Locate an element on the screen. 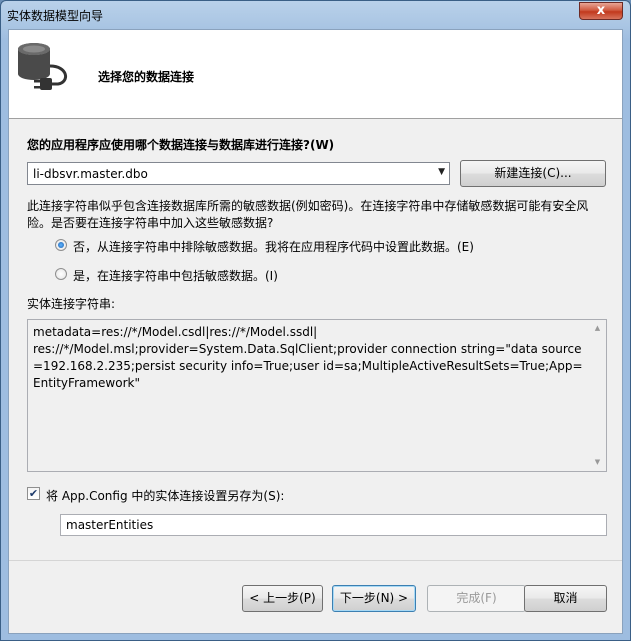 This screenshot has width=631, height=641. close-button: x is located at coordinates (601, 11).